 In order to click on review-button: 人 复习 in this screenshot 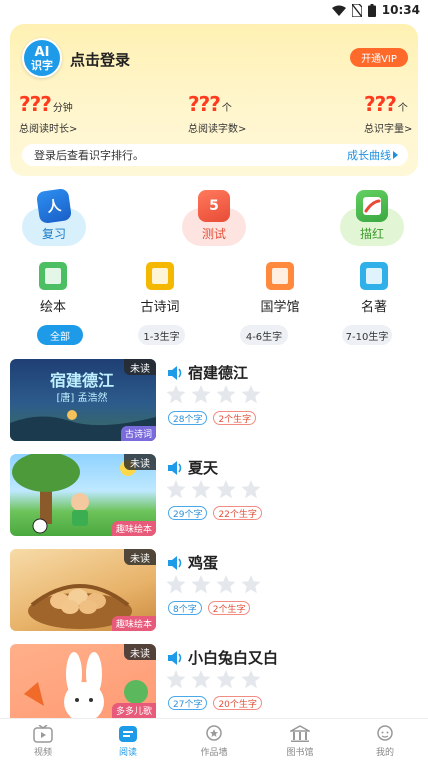, I will do `click(54, 216)`.